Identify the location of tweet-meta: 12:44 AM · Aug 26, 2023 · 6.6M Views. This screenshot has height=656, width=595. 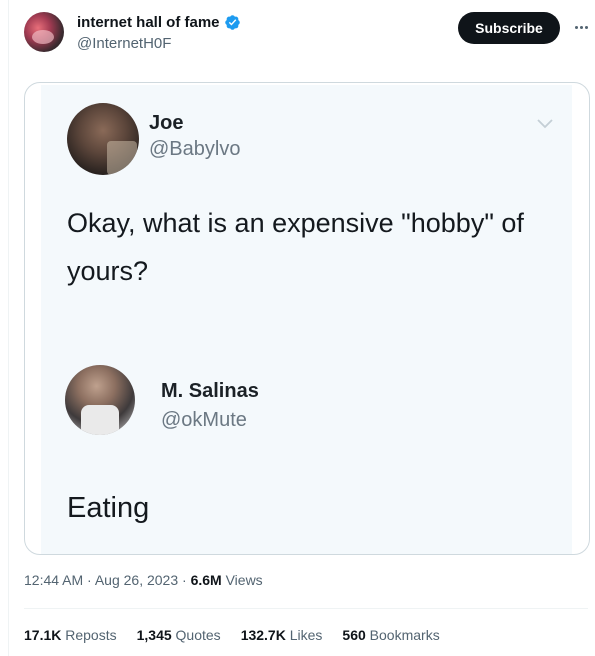
(143, 580).